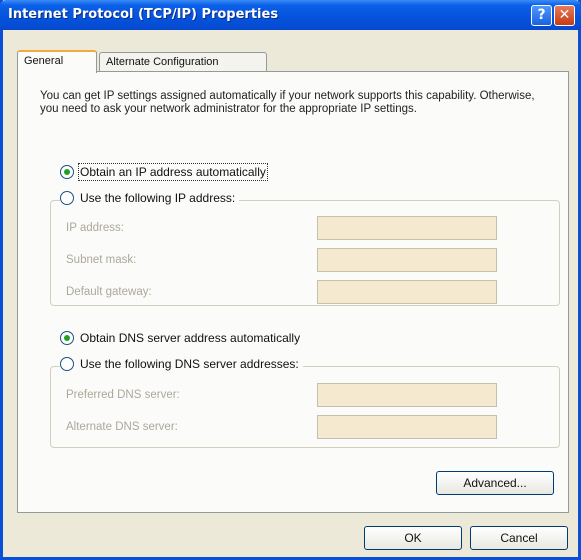 The height and width of the screenshot is (560, 581). Describe the element at coordinates (101, 260) in the screenshot. I see `subnet-mask-label: Subnet mask:` at that location.